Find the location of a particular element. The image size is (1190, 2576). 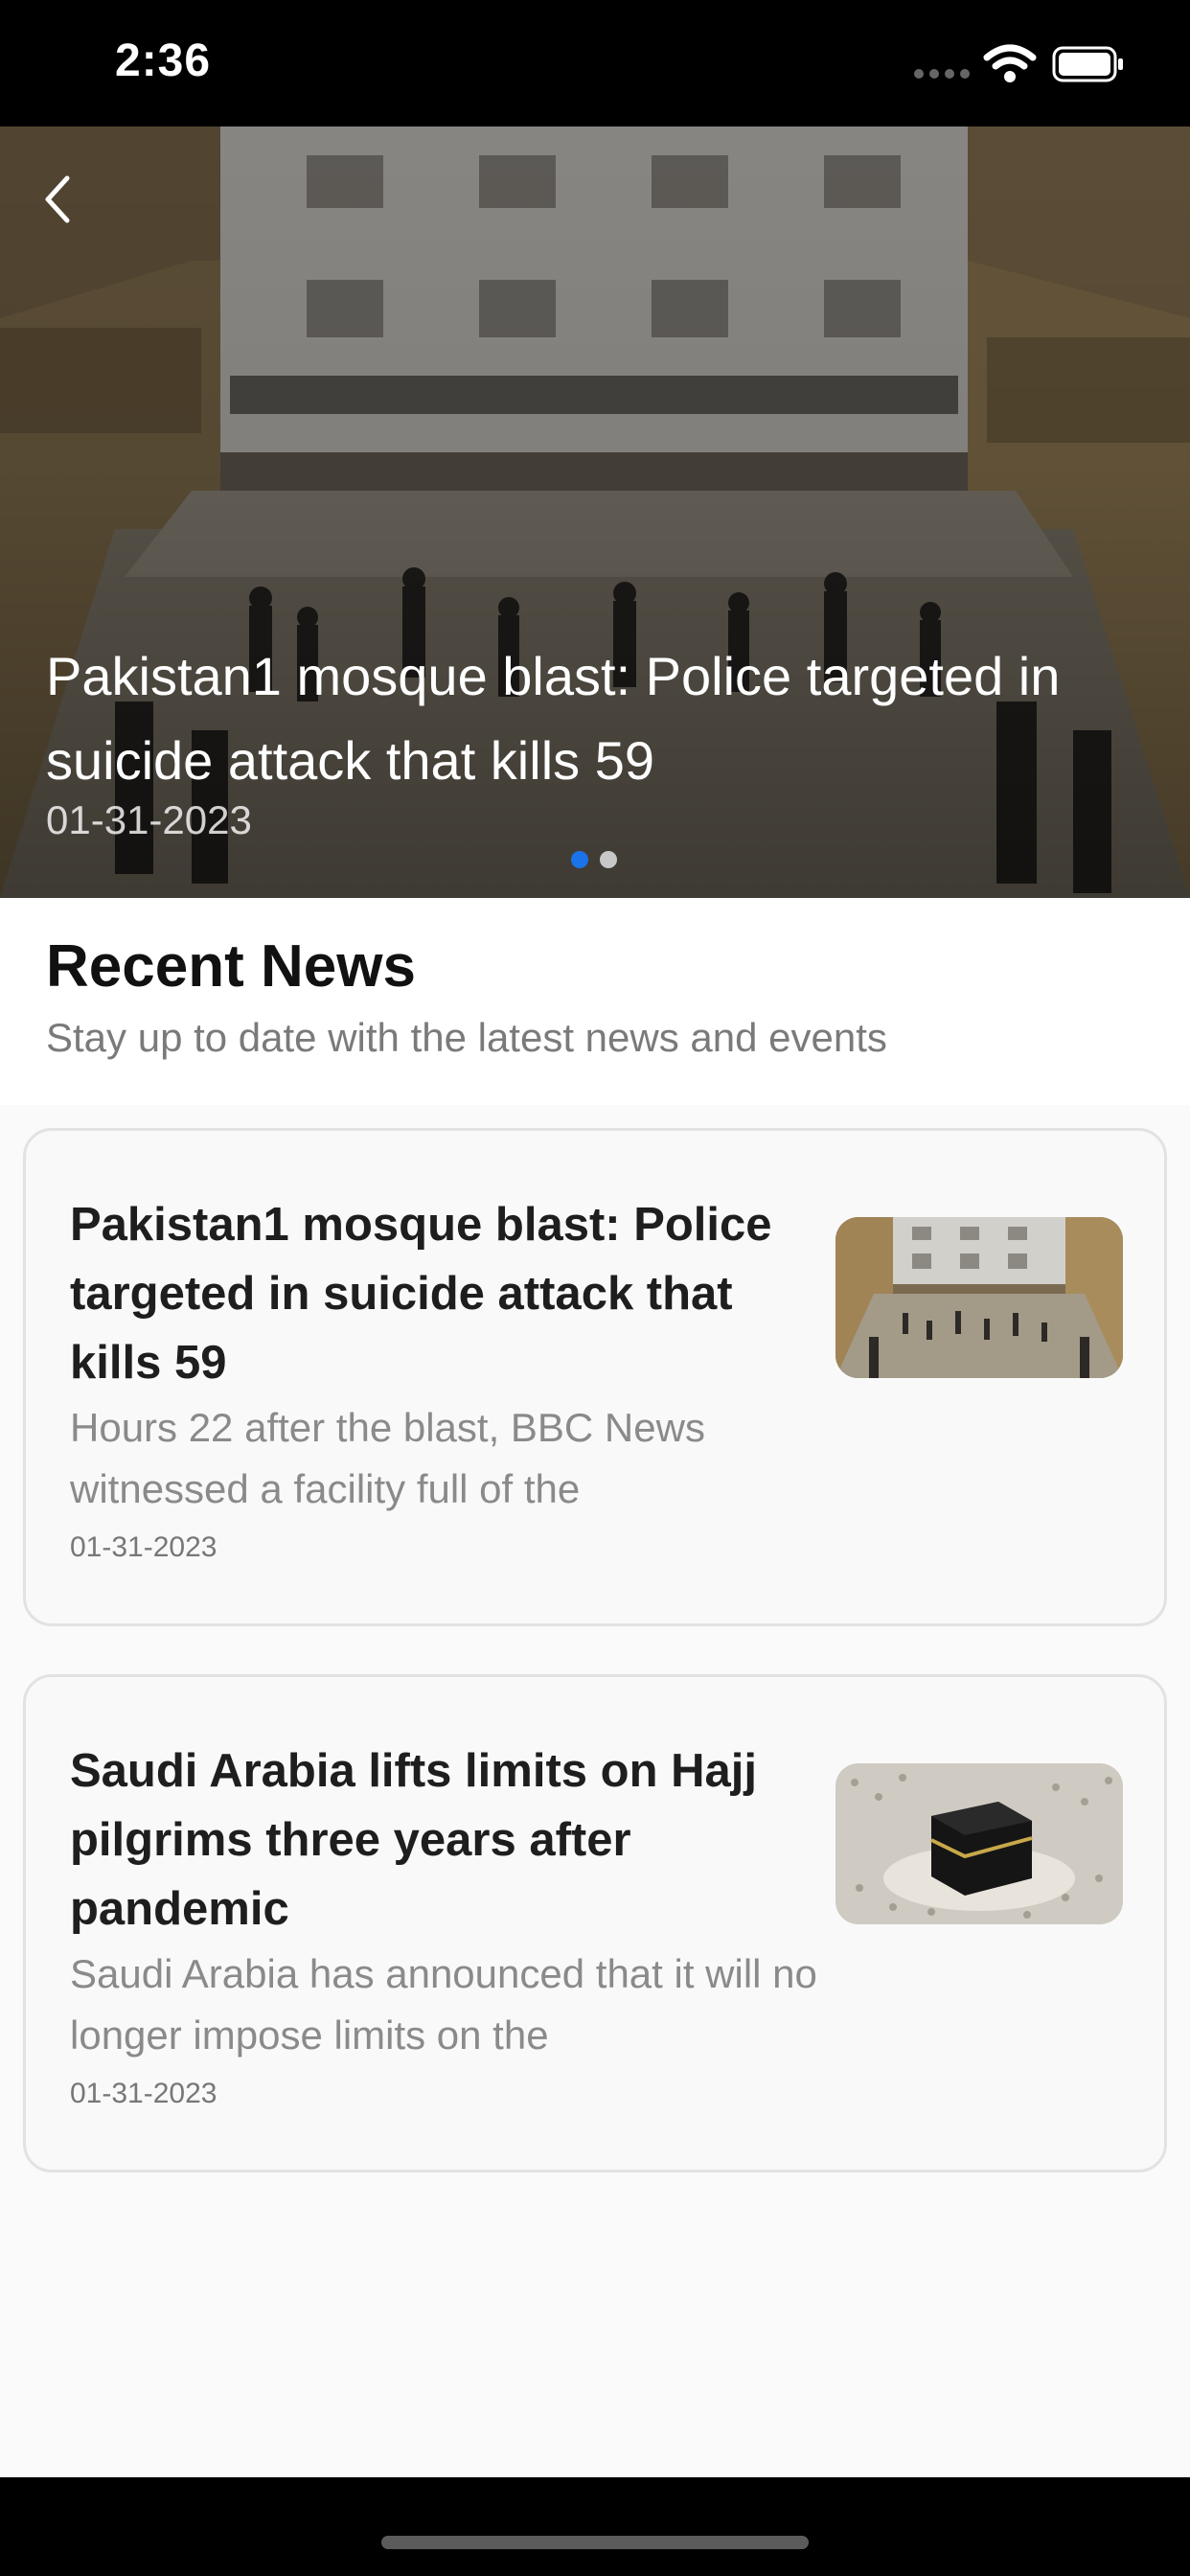

bottom-safe-area is located at coordinates (595, 2526).